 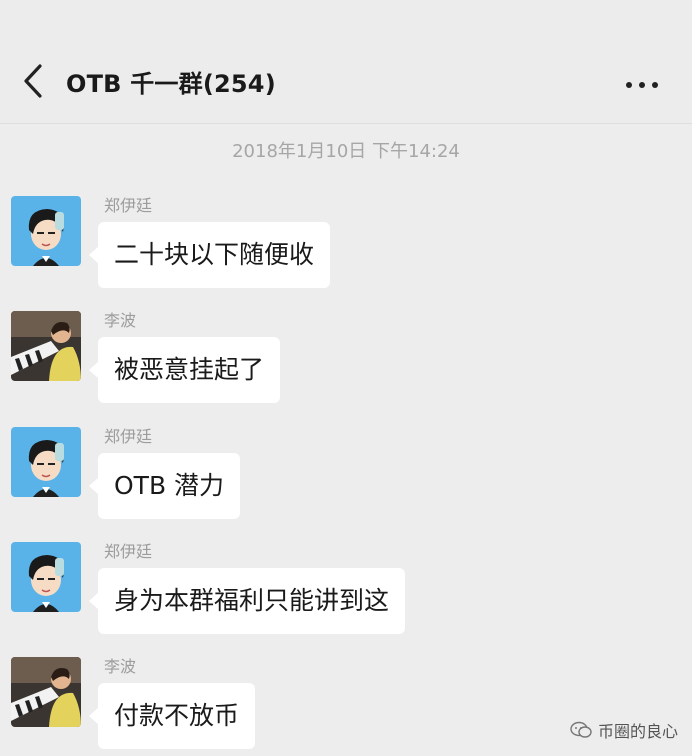 I want to click on watermark: 币圈的良心, so click(x=624, y=730).